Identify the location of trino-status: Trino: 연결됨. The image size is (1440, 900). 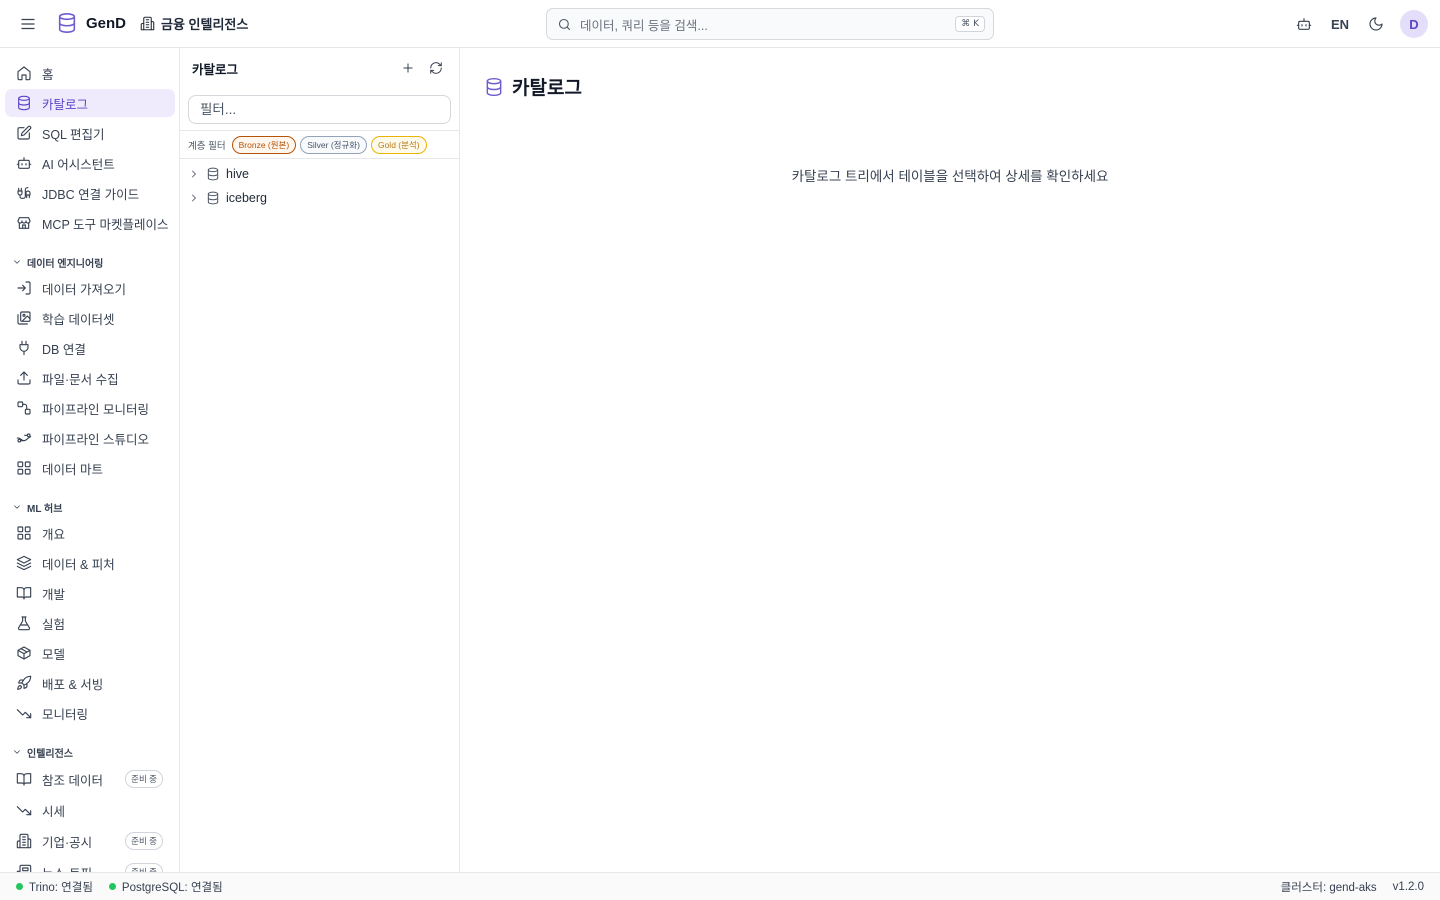
(54, 887).